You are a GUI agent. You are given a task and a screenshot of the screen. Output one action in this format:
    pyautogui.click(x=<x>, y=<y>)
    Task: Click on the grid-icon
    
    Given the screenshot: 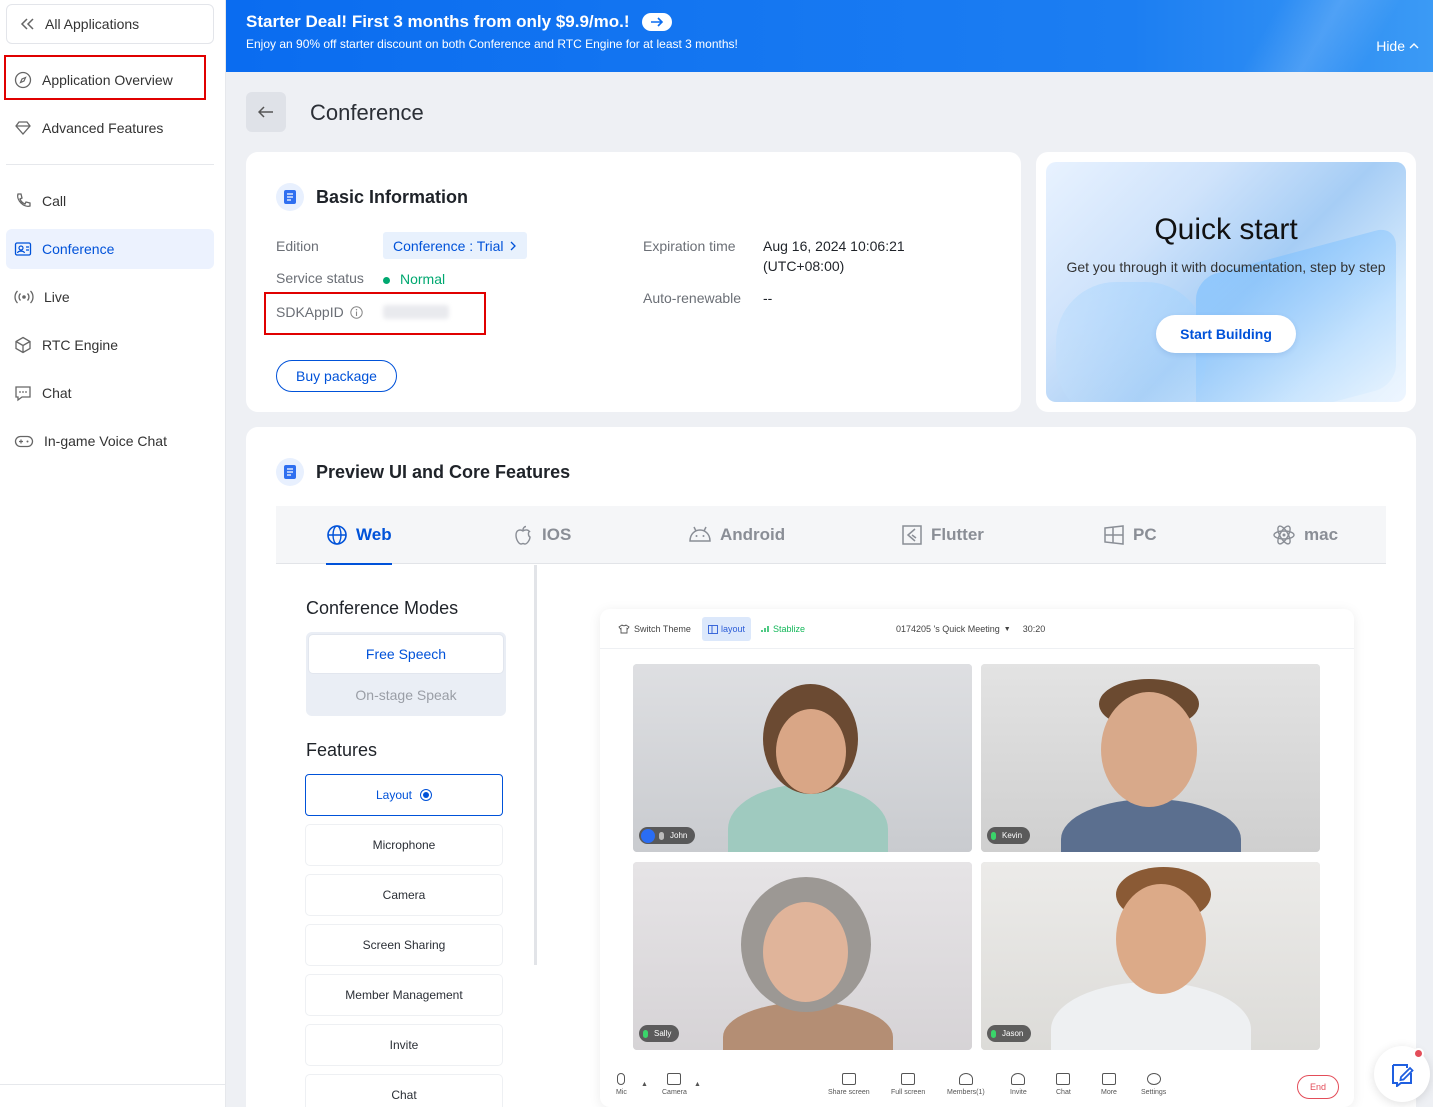 What is the action you would take?
    pyautogui.click(x=1108, y=1079)
    